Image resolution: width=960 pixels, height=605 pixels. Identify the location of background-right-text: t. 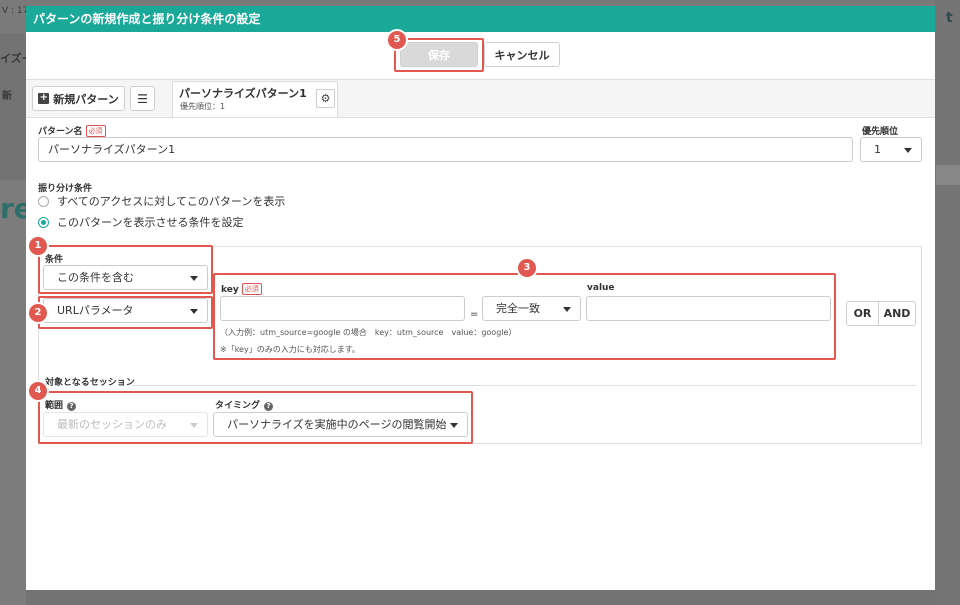
(949, 18).